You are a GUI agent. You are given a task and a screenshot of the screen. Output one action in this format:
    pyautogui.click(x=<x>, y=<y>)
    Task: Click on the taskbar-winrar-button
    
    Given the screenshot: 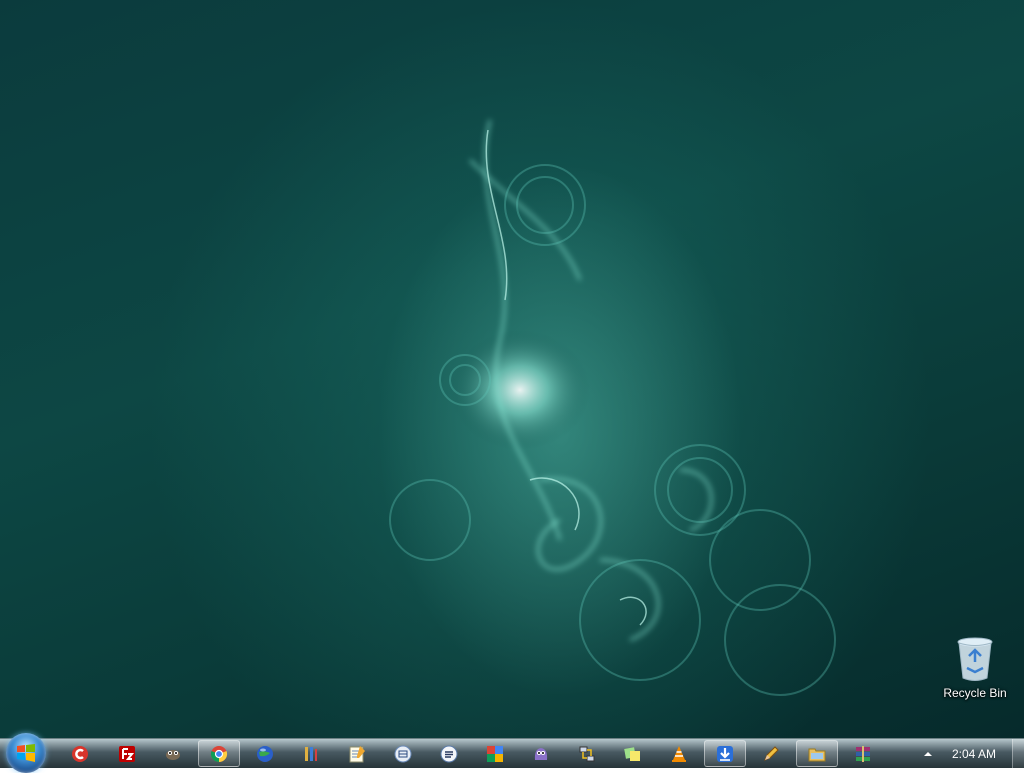 What is the action you would take?
    pyautogui.click(x=863, y=753)
    